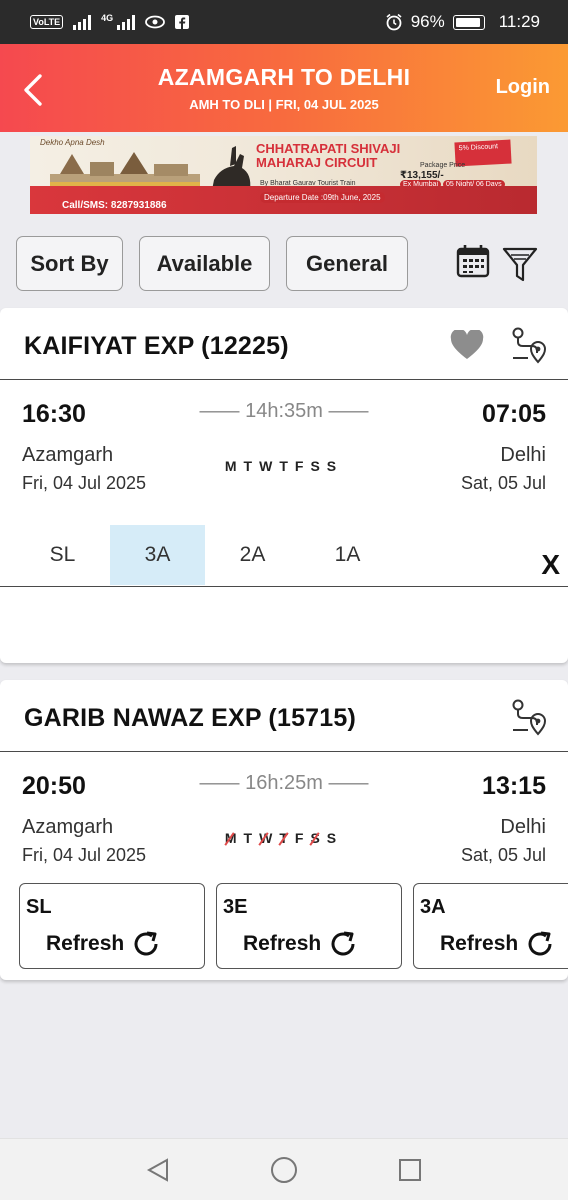 This screenshot has width=568, height=1200. What do you see at coordinates (490, 926) in the screenshot?
I see `availability-card-3a: 3A Refresh` at bounding box center [490, 926].